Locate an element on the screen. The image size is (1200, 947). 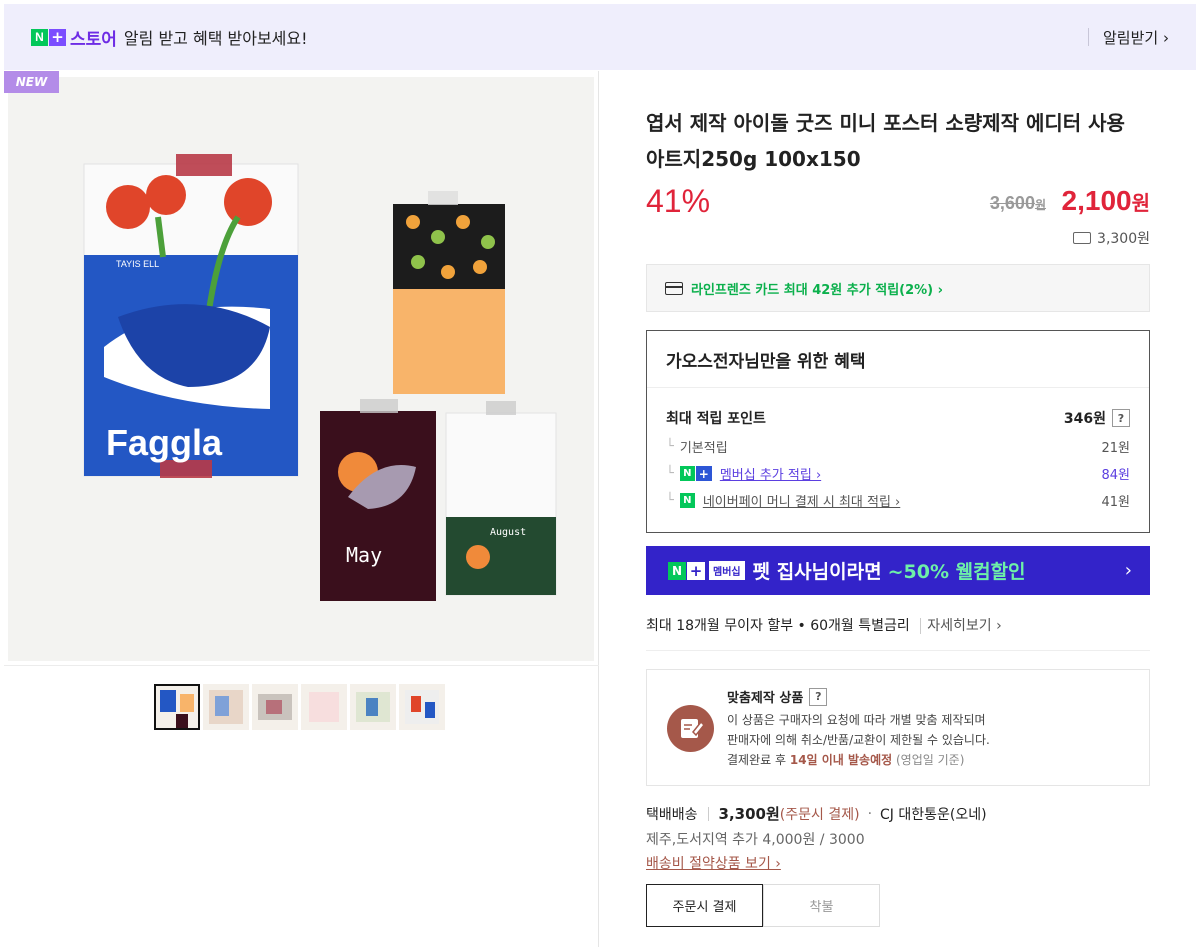
store-label: 스토어 is located at coordinates (93, 39).